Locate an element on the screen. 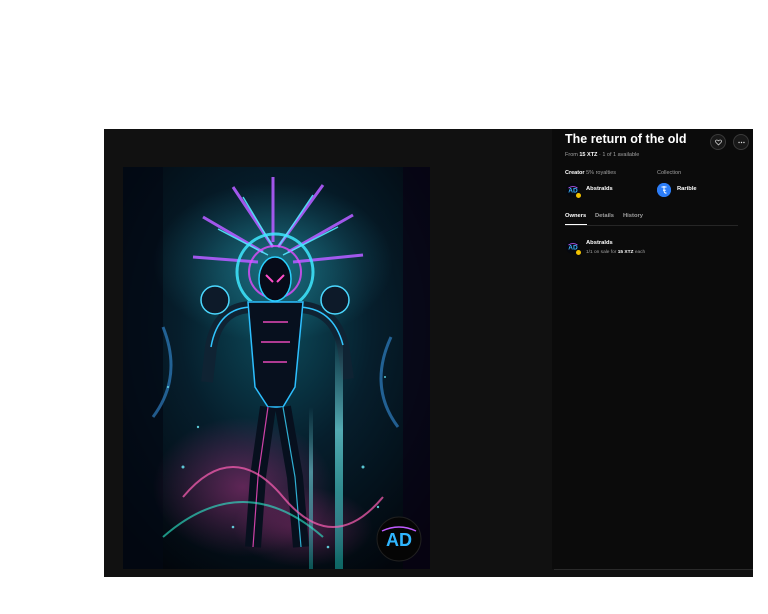 This screenshot has width=768, height=614. more-icon is located at coordinates (741, 142).